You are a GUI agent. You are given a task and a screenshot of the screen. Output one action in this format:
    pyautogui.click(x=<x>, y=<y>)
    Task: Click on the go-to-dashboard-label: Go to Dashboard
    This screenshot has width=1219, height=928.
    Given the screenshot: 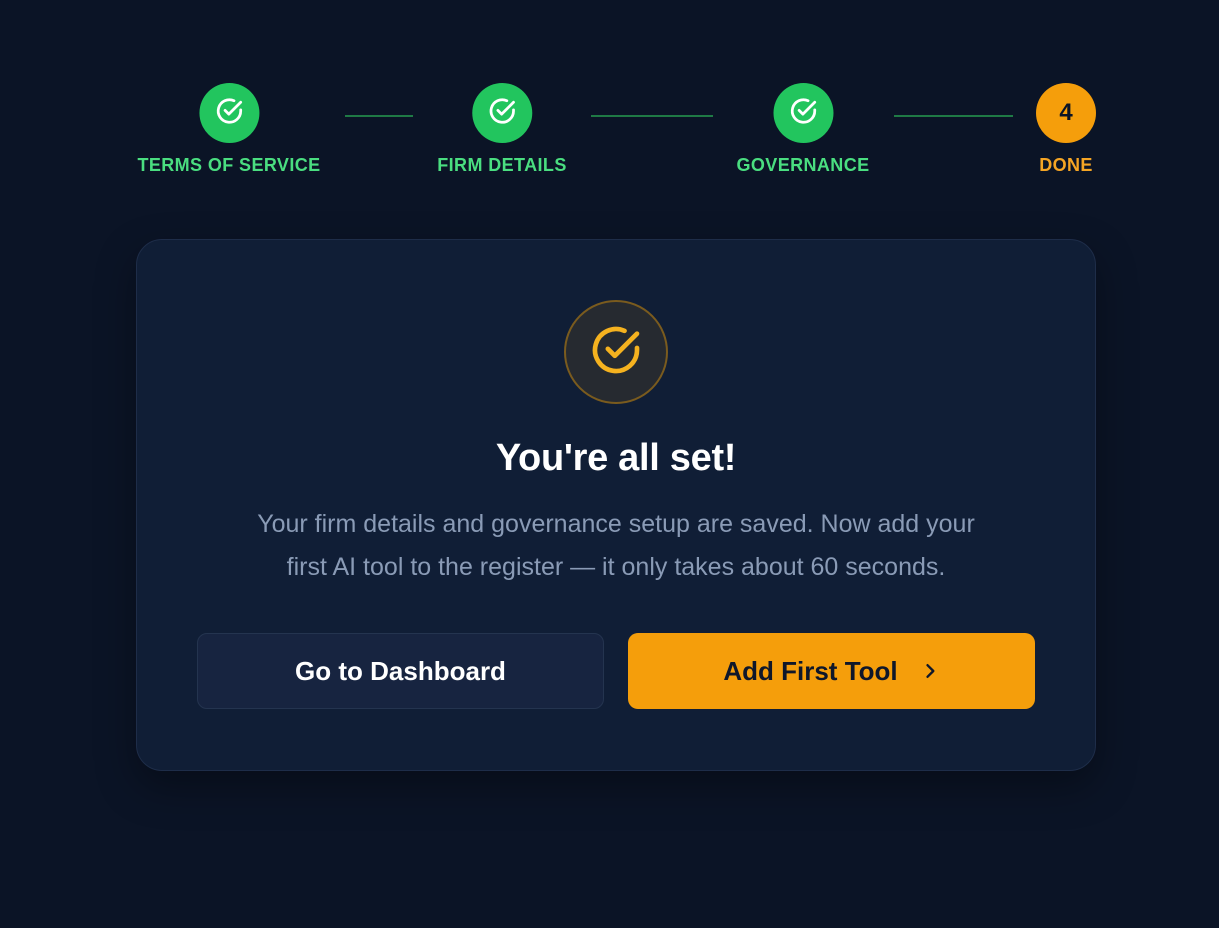 What is the action you would take?
    pyautogui.click(x=400, y=670)
    